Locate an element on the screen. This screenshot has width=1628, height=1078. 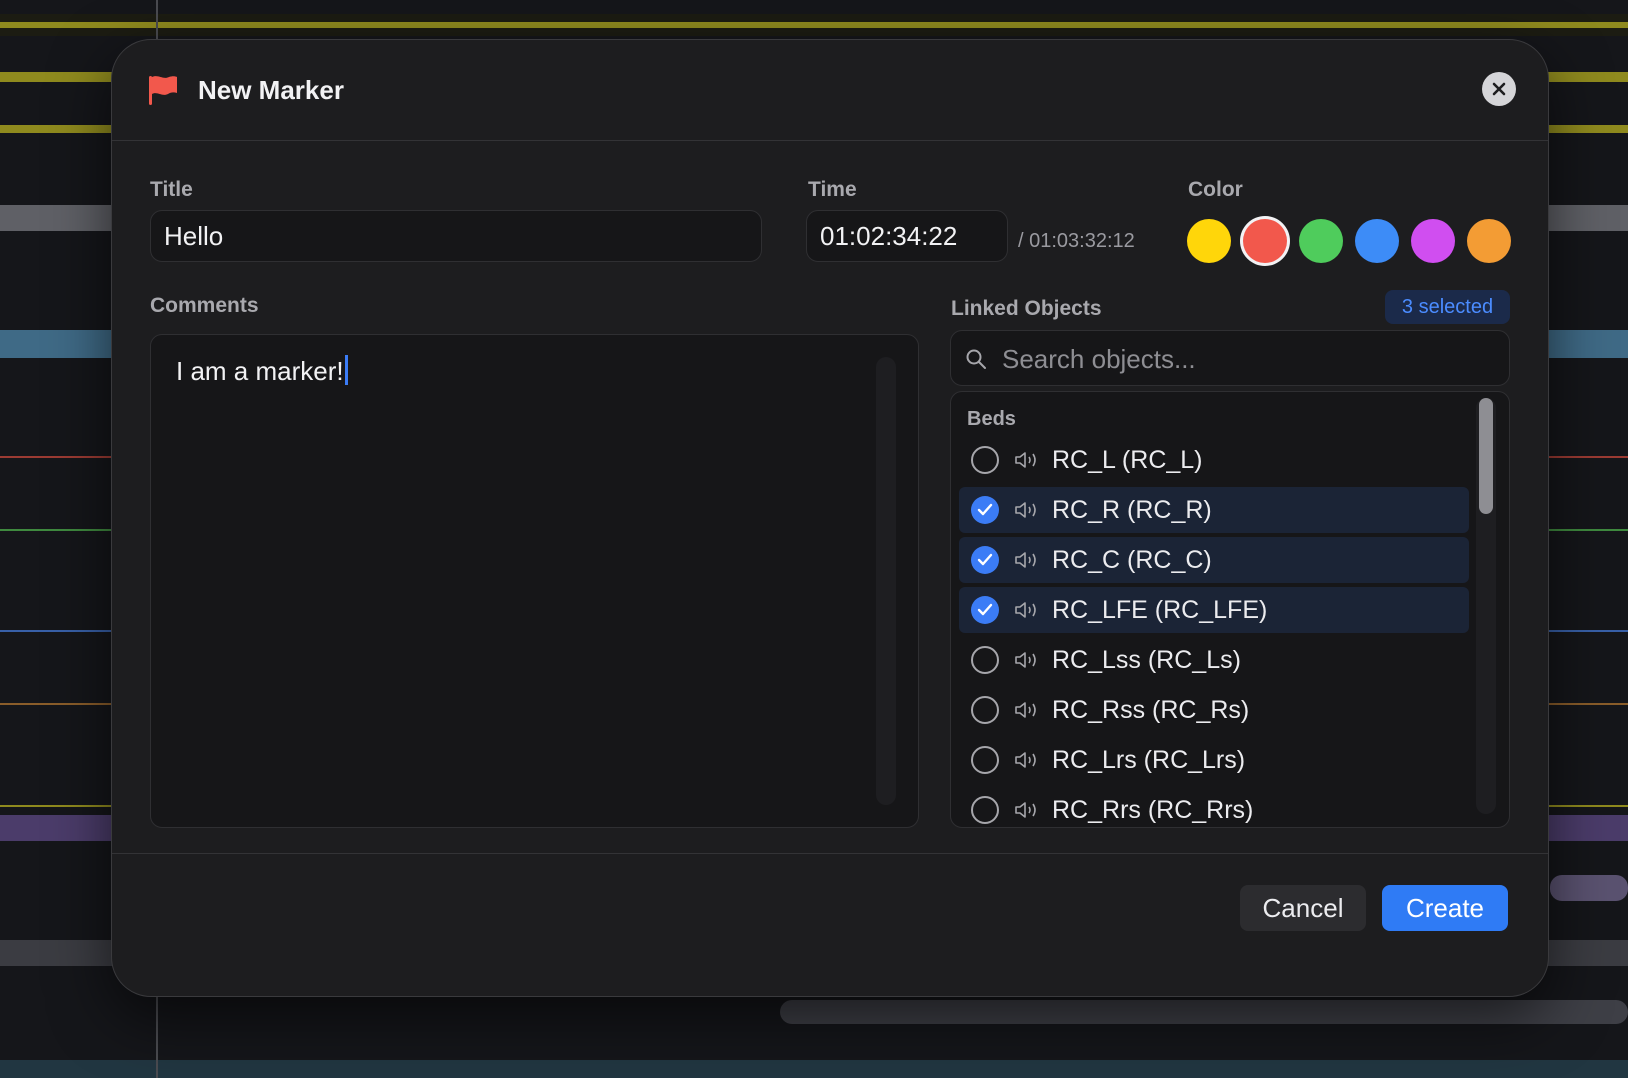
track-lane is located at coordinates (814, 1069).